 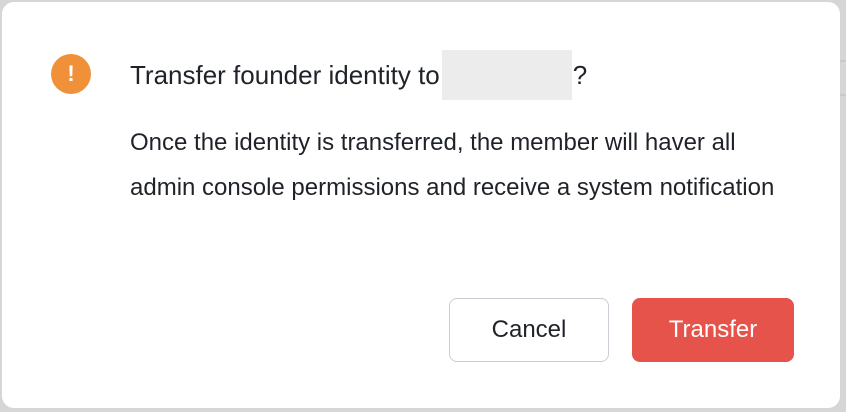 I want to click on dialog-title-question-mark: ?, so click(x=580, y=74).